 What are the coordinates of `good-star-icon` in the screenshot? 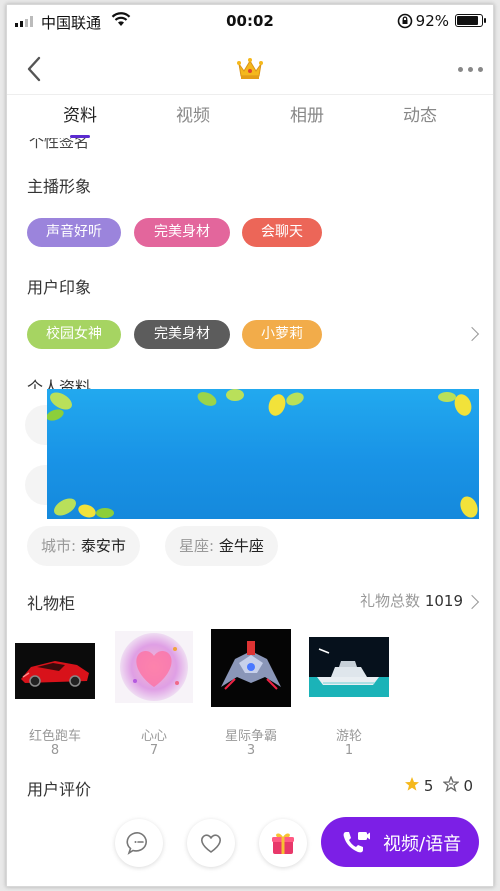 It's located at (412, 786).